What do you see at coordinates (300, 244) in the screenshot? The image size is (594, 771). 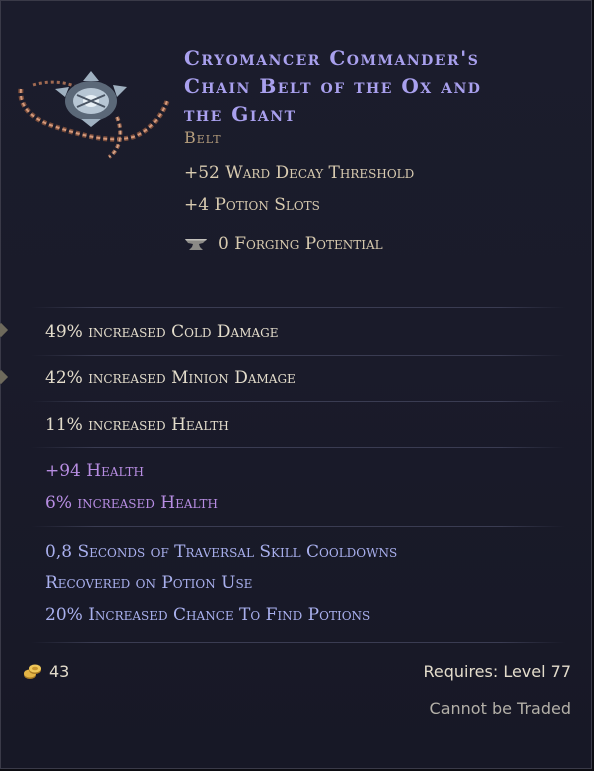 I see `forging-potential-text: 0 Forging Potential` at bounding box center [300, 244].